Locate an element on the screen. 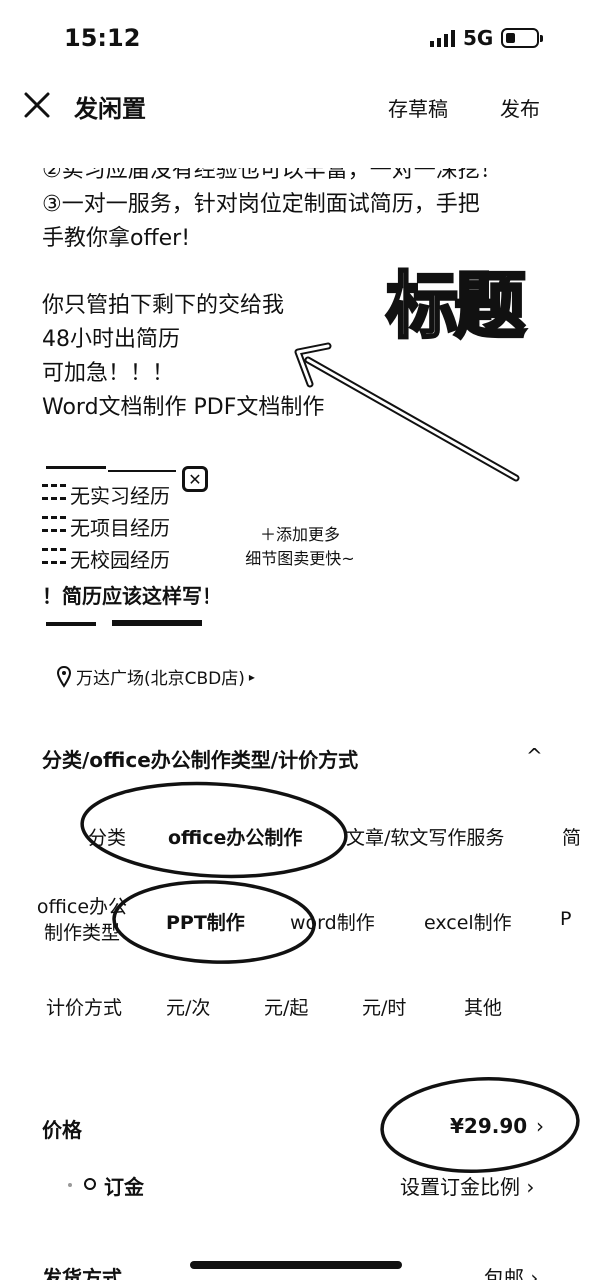 This screenshot has height=1280, width=591. shipping-option-button: 包邮 › is located at coordinates (511, 1271).